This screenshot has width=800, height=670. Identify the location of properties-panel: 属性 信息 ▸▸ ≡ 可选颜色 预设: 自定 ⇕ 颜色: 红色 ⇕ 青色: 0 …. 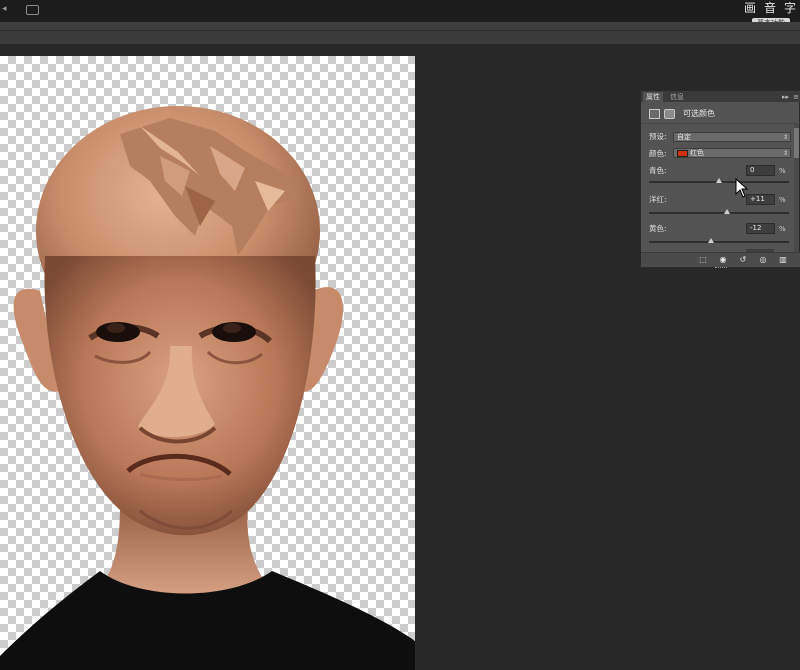
(720, 179).